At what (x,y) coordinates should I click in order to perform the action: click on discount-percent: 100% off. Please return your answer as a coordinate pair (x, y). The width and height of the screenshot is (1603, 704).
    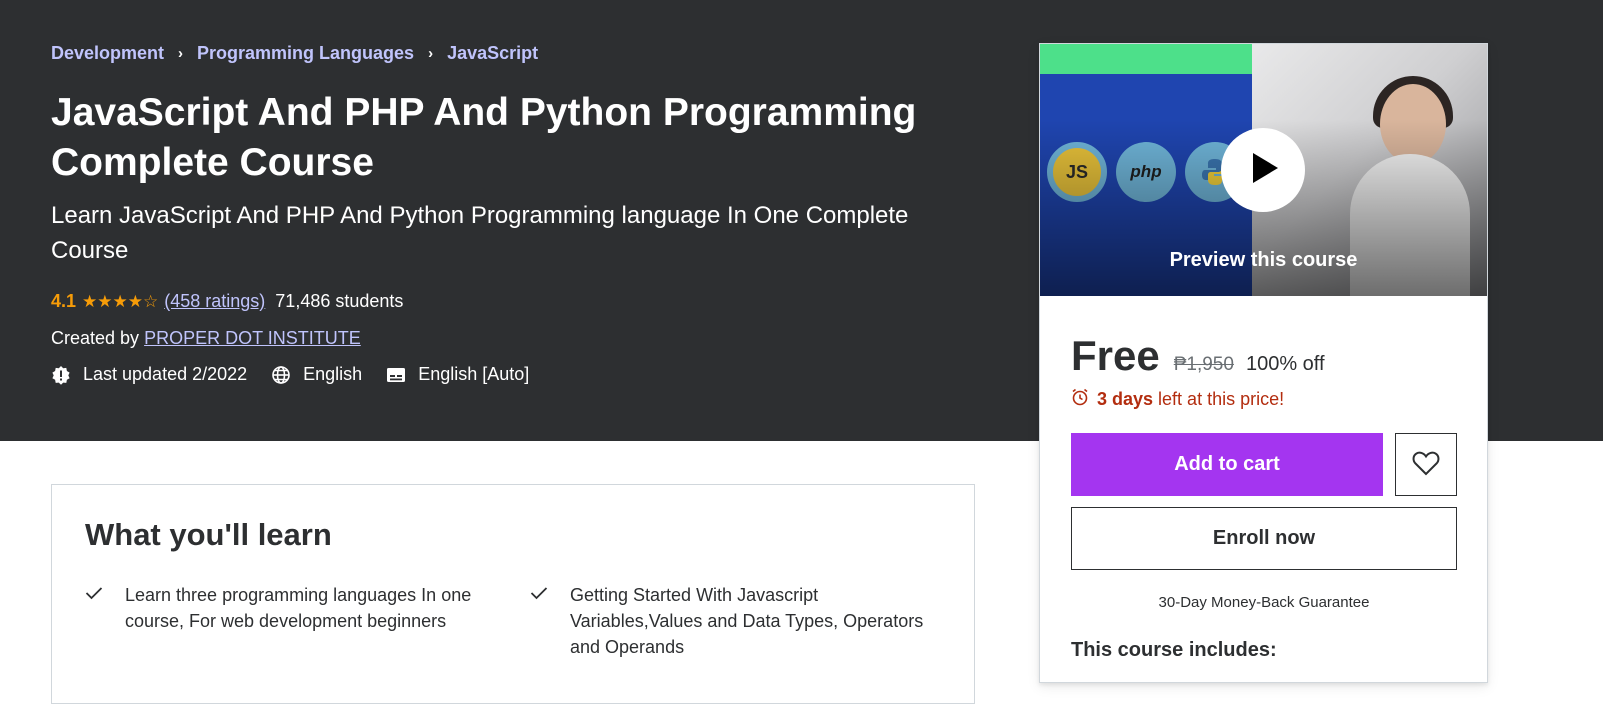
    Looking at the image, I should click on (1285, 364).